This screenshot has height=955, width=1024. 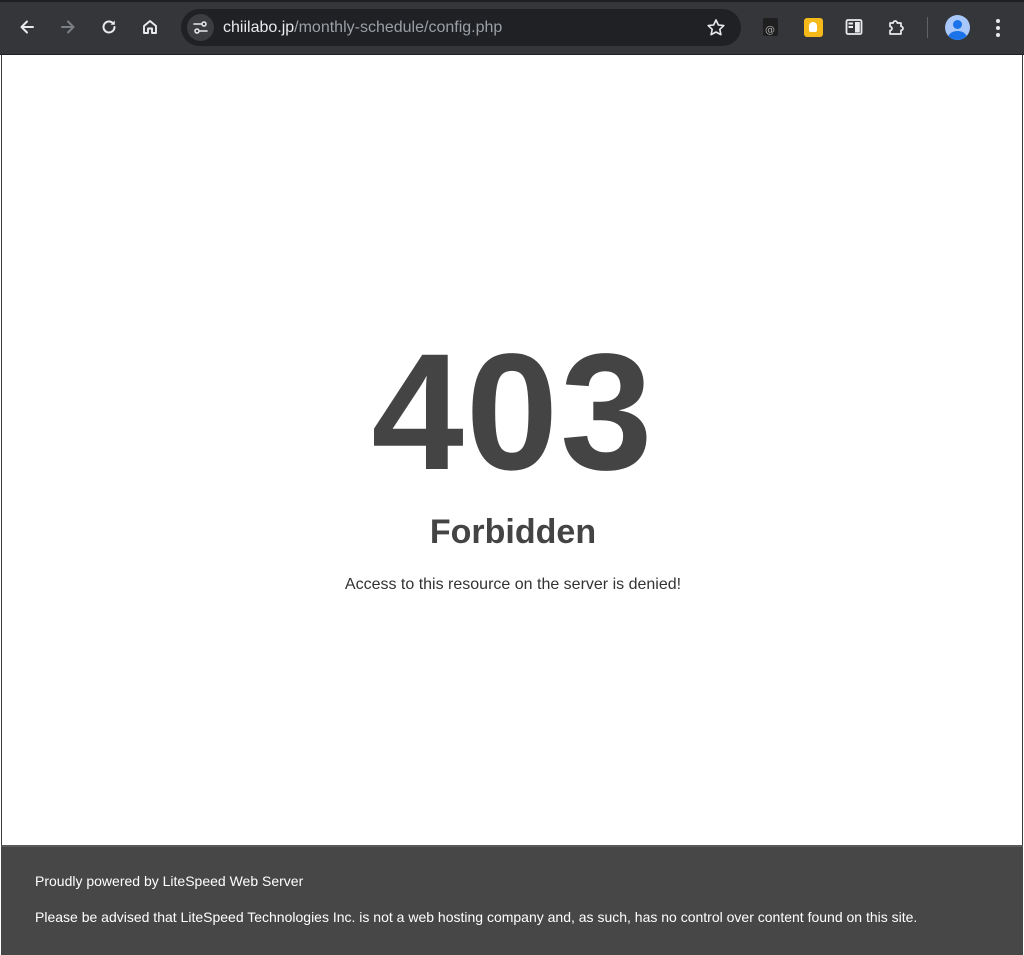 I want to click on forward-button, so click(x=68, y=27).